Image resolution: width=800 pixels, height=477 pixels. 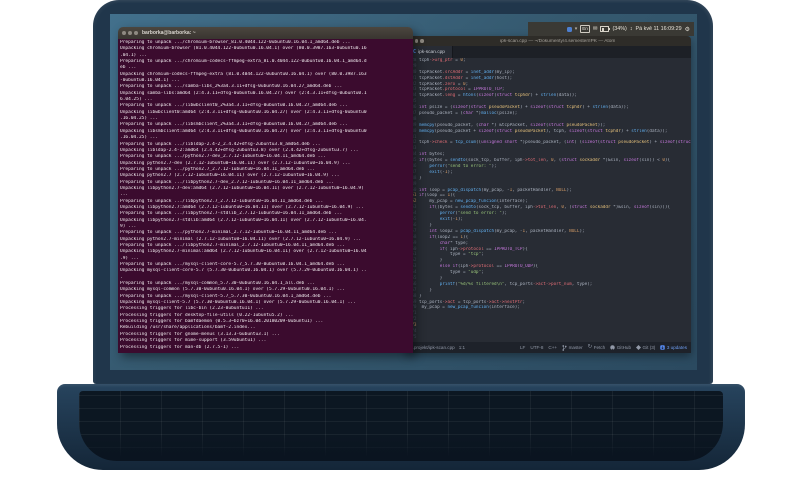 What do you see at coordinates (564, 347) in the screenshot?
I see `branch-icon` at bounding box center [564, 347].